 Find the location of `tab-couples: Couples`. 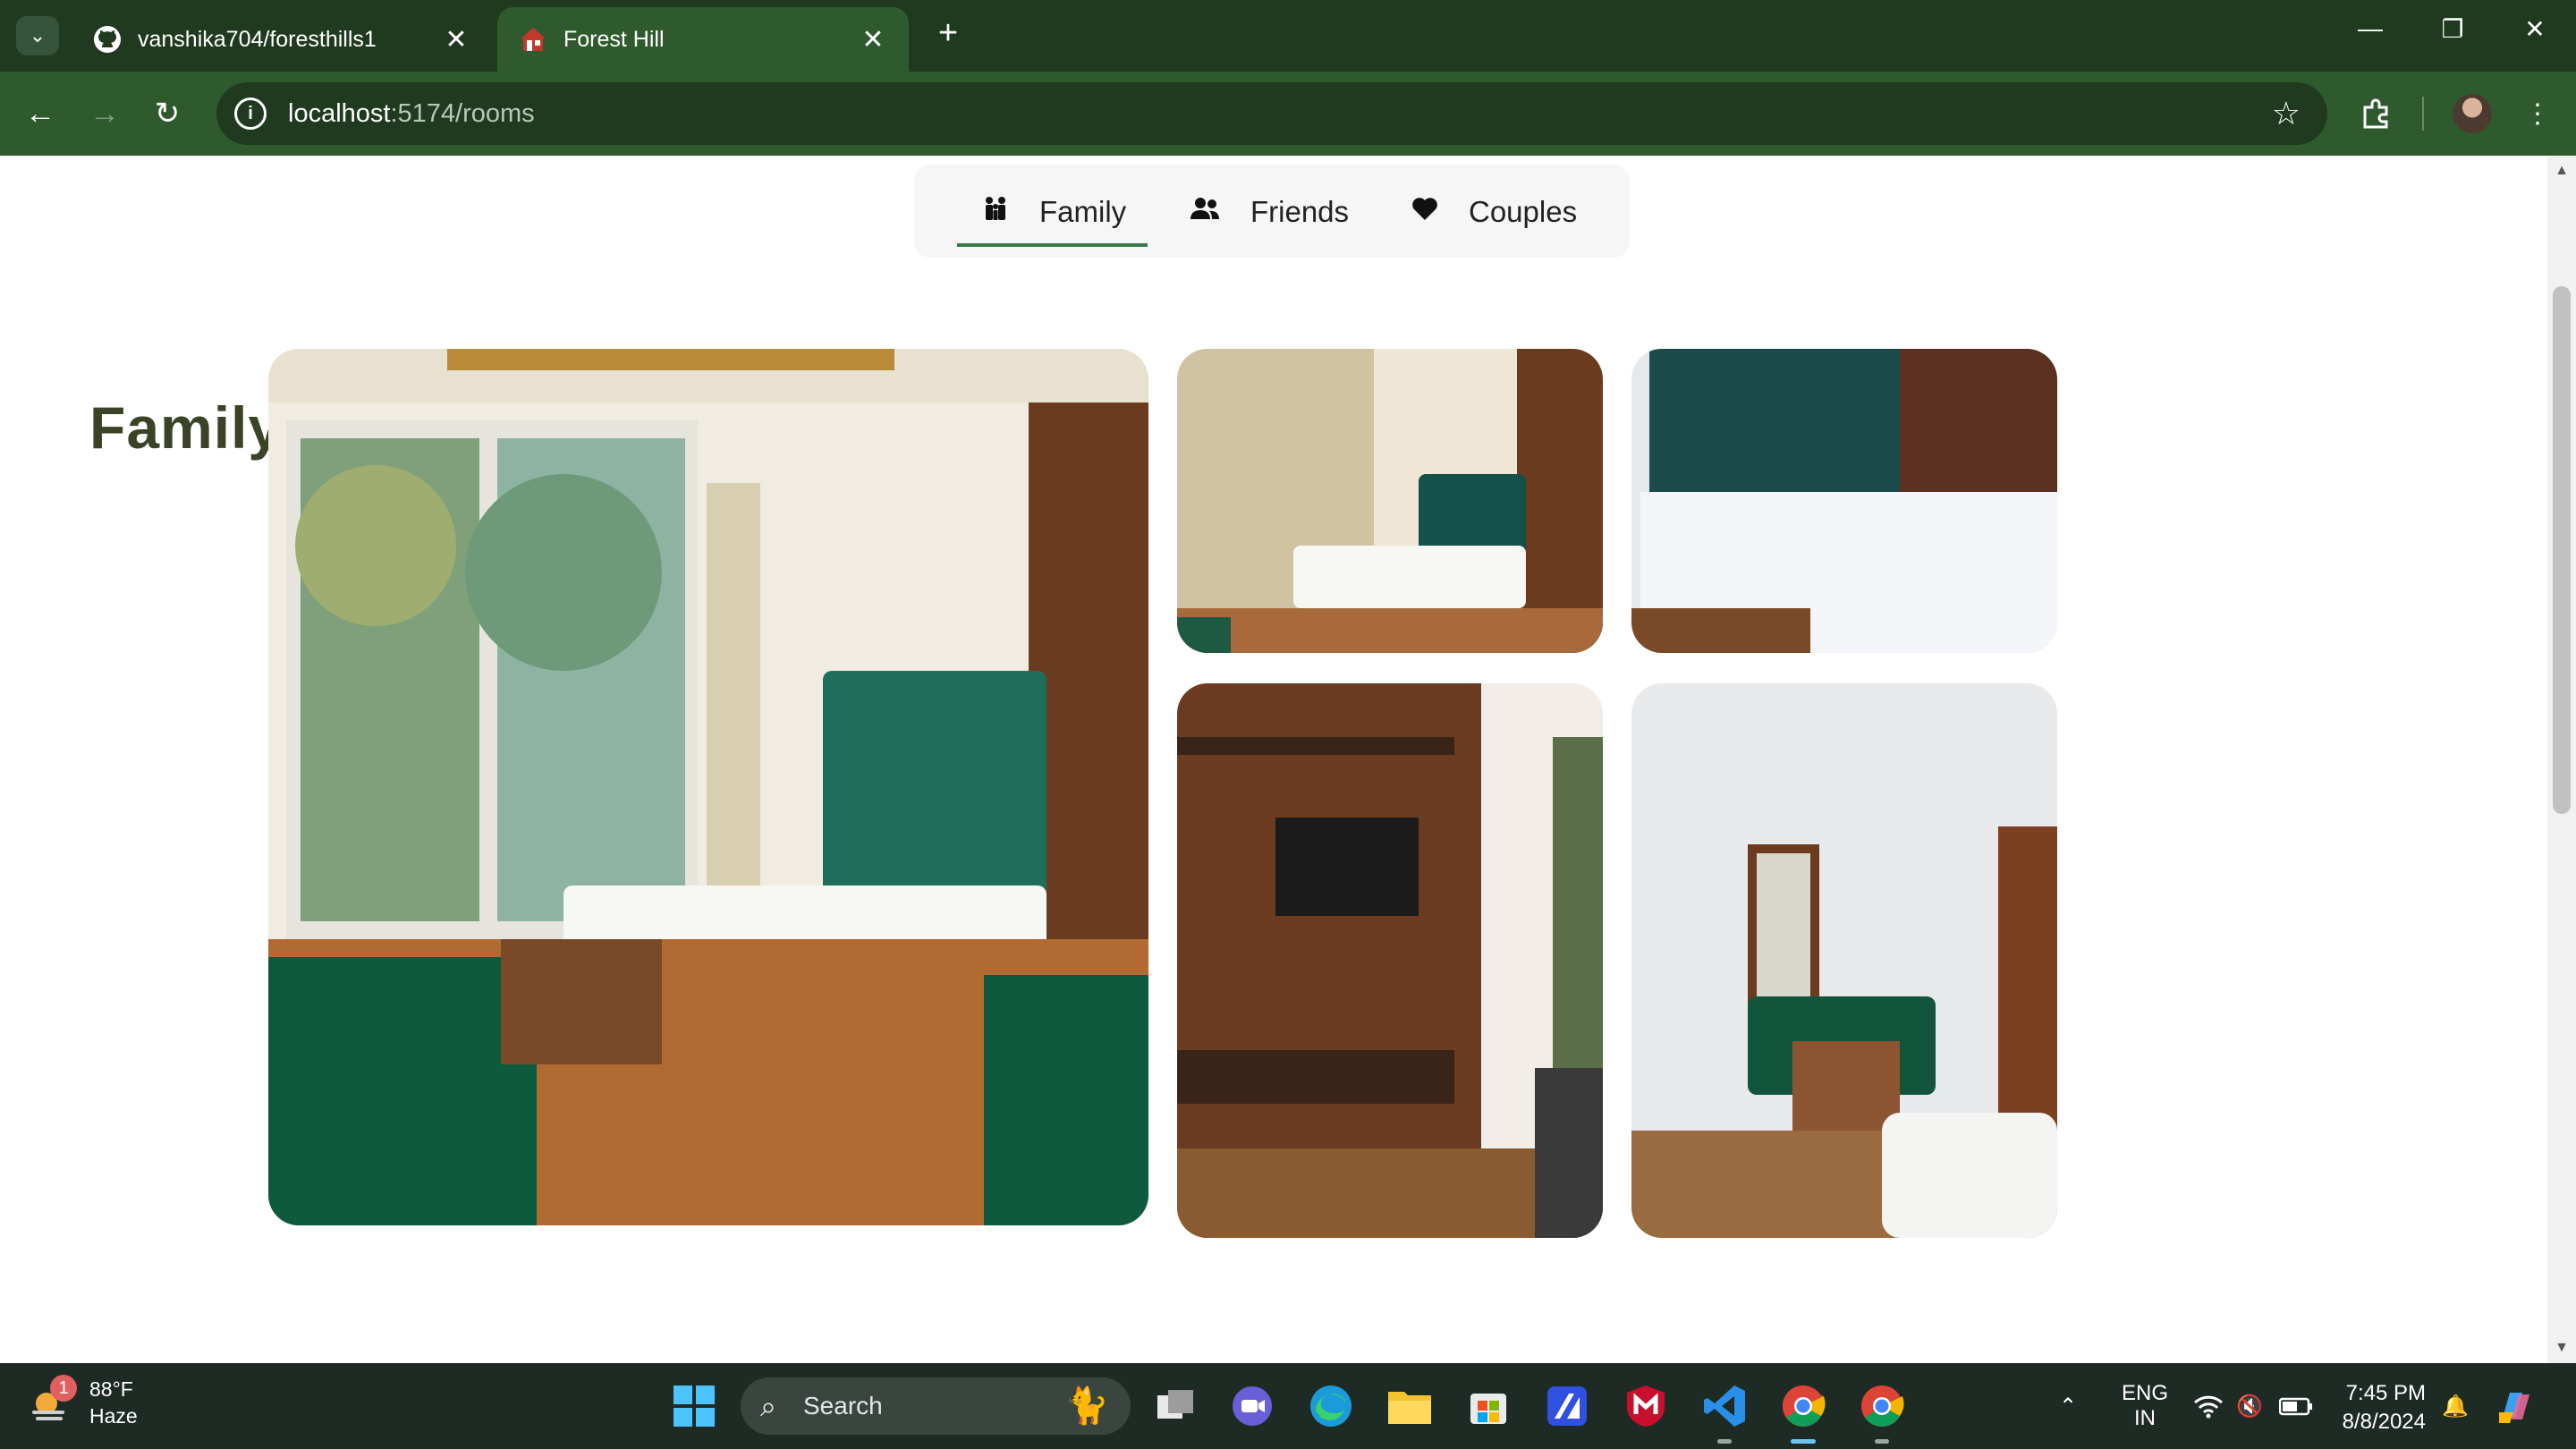

tab-couples: Couples is located at coordinates (1494, 212).